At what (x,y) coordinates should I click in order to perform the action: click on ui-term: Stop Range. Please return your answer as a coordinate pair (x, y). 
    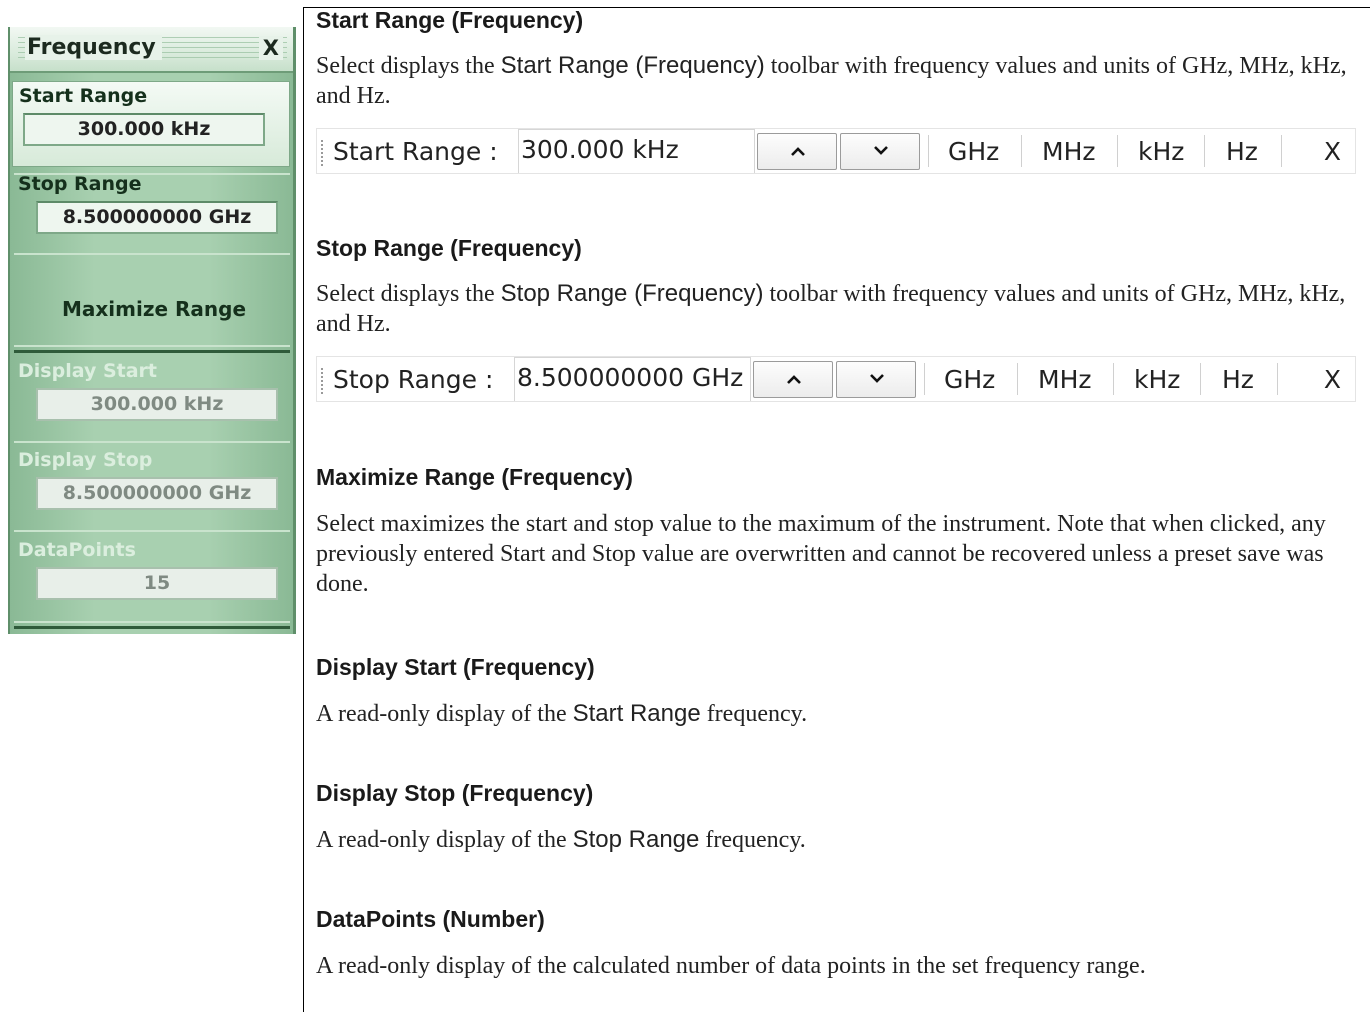
    Looking at the image, I should click on (636, 839).